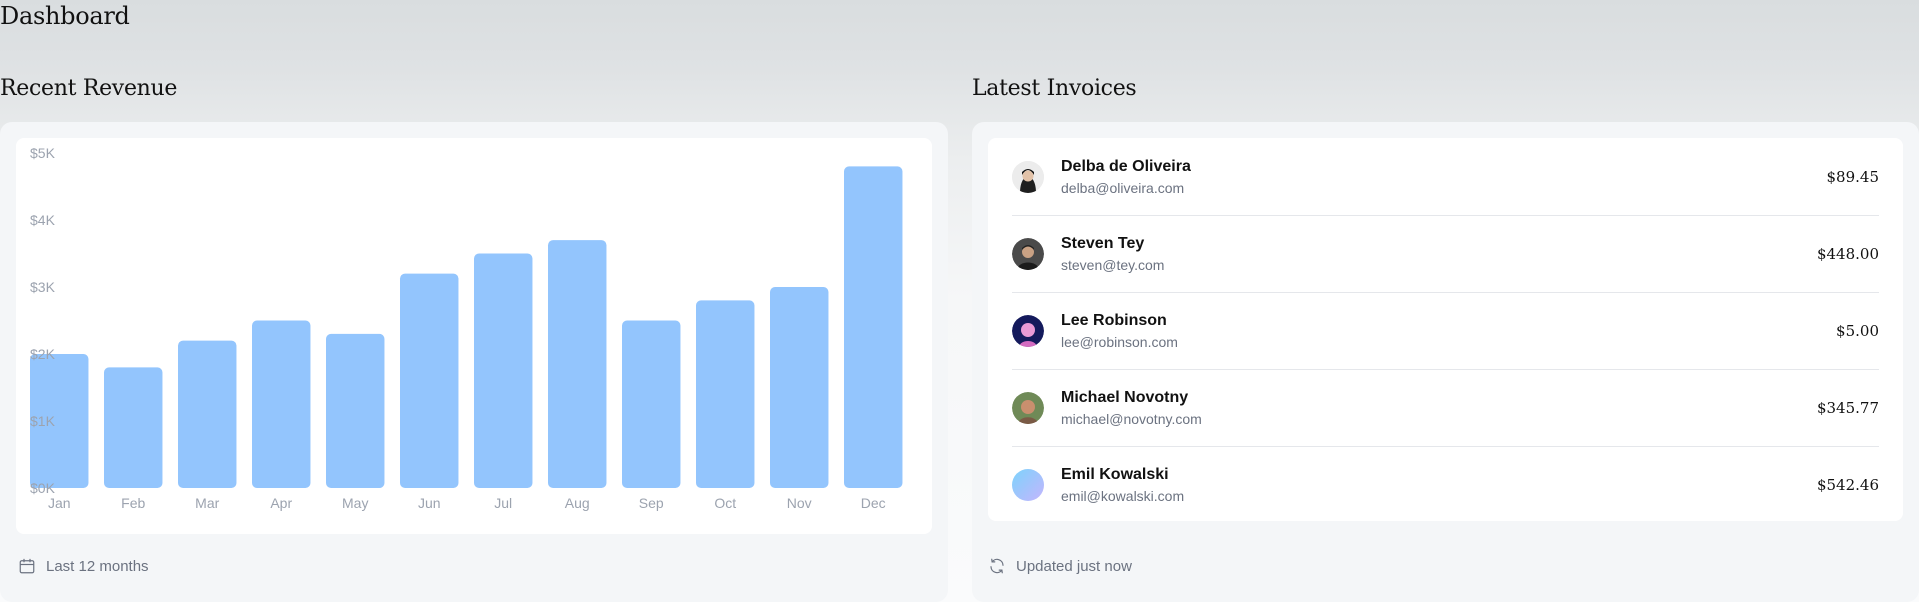  What do you see at coordinates (1074, 566) in the screenshot?
I see `invoices-footer-label: Updated just now` at bounding box center [1074, 566].